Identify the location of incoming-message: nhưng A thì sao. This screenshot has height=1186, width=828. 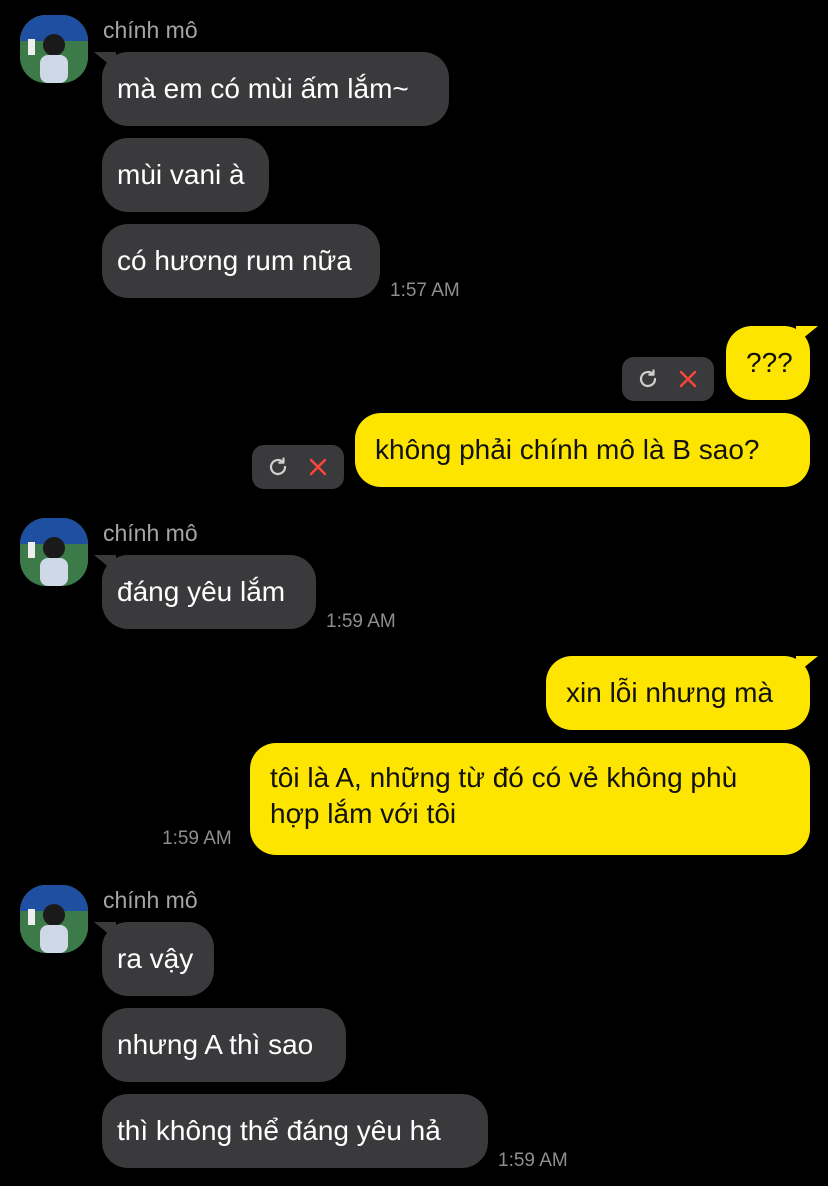
(224, 1045).